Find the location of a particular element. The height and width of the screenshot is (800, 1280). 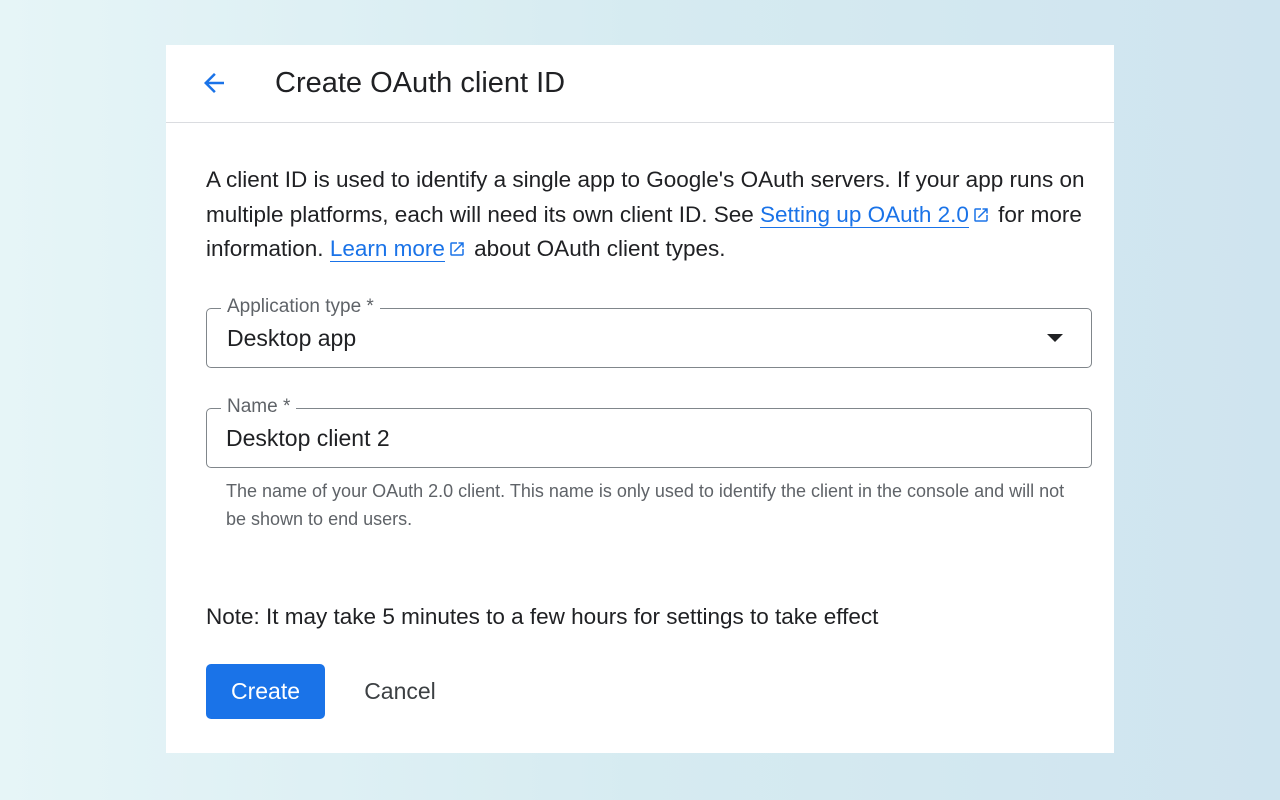

back-button is located at coordinates (214, 83).